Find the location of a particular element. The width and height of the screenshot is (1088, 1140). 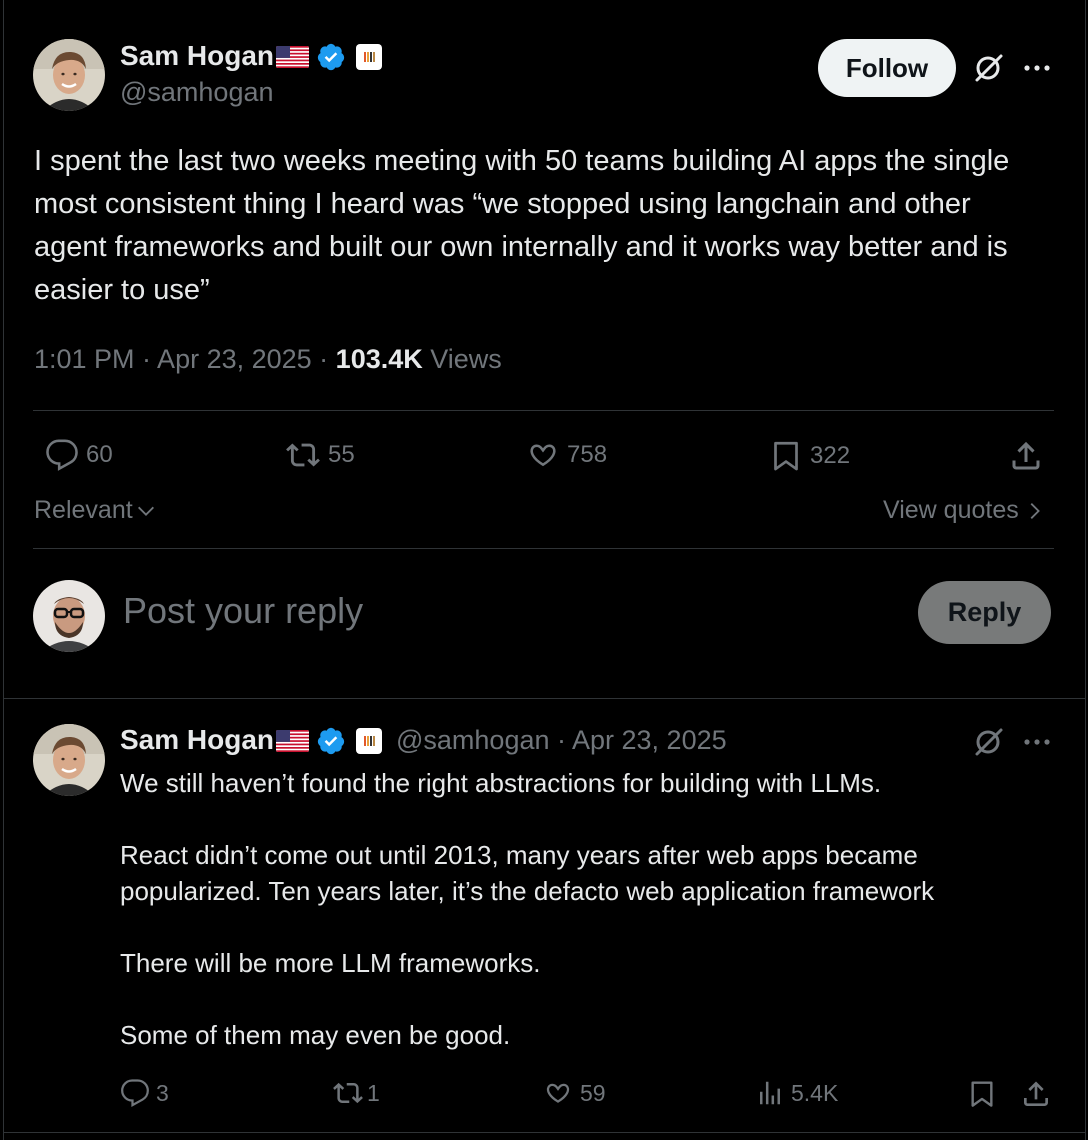

repost-count: 55 is located at coordinates (341, 454).